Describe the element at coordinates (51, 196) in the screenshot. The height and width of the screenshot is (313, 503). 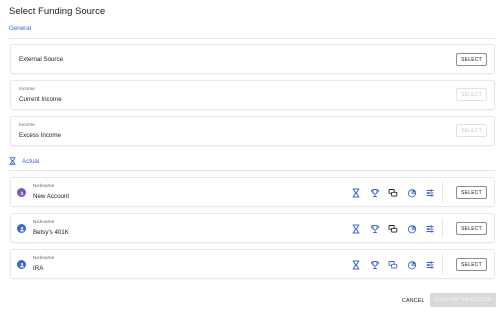
I see `card-name: New Account` at that location.